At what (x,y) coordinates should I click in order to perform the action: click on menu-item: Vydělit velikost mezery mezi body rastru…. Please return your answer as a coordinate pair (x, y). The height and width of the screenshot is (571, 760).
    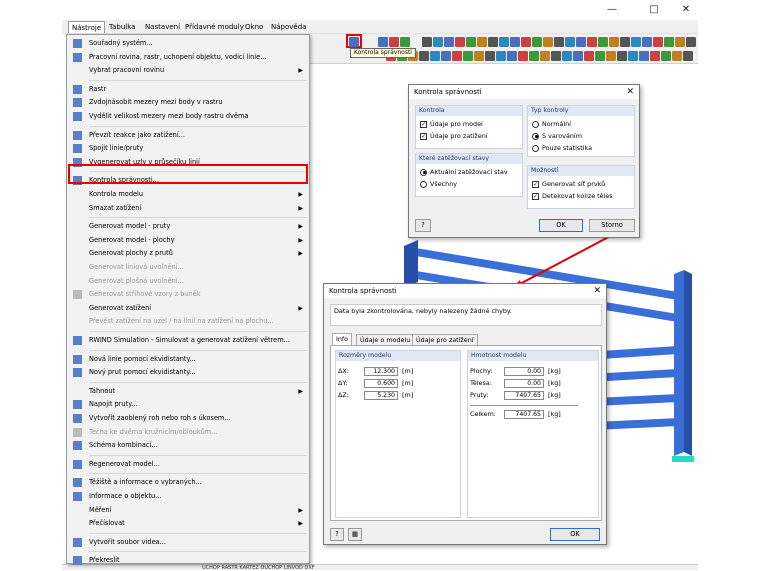
    Looking at the image, I should click on (188, 116).